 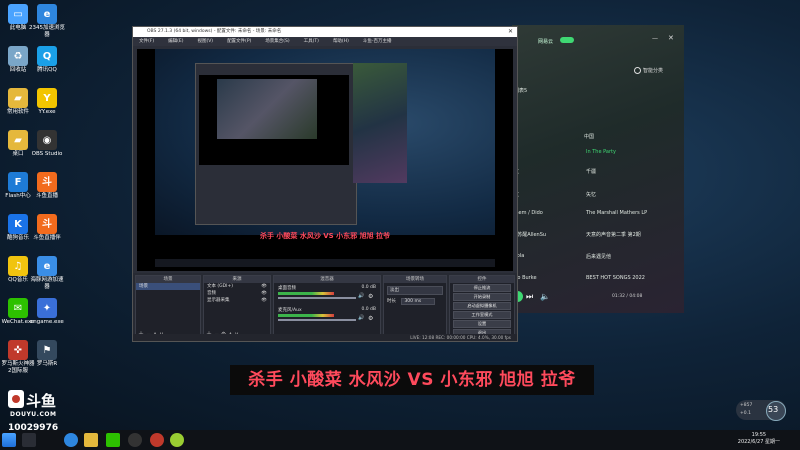 What do you see at coordinates (47, 350) in the screenshot?
I see `game-r-icon: ⚑` at bounding box center [47, 350].